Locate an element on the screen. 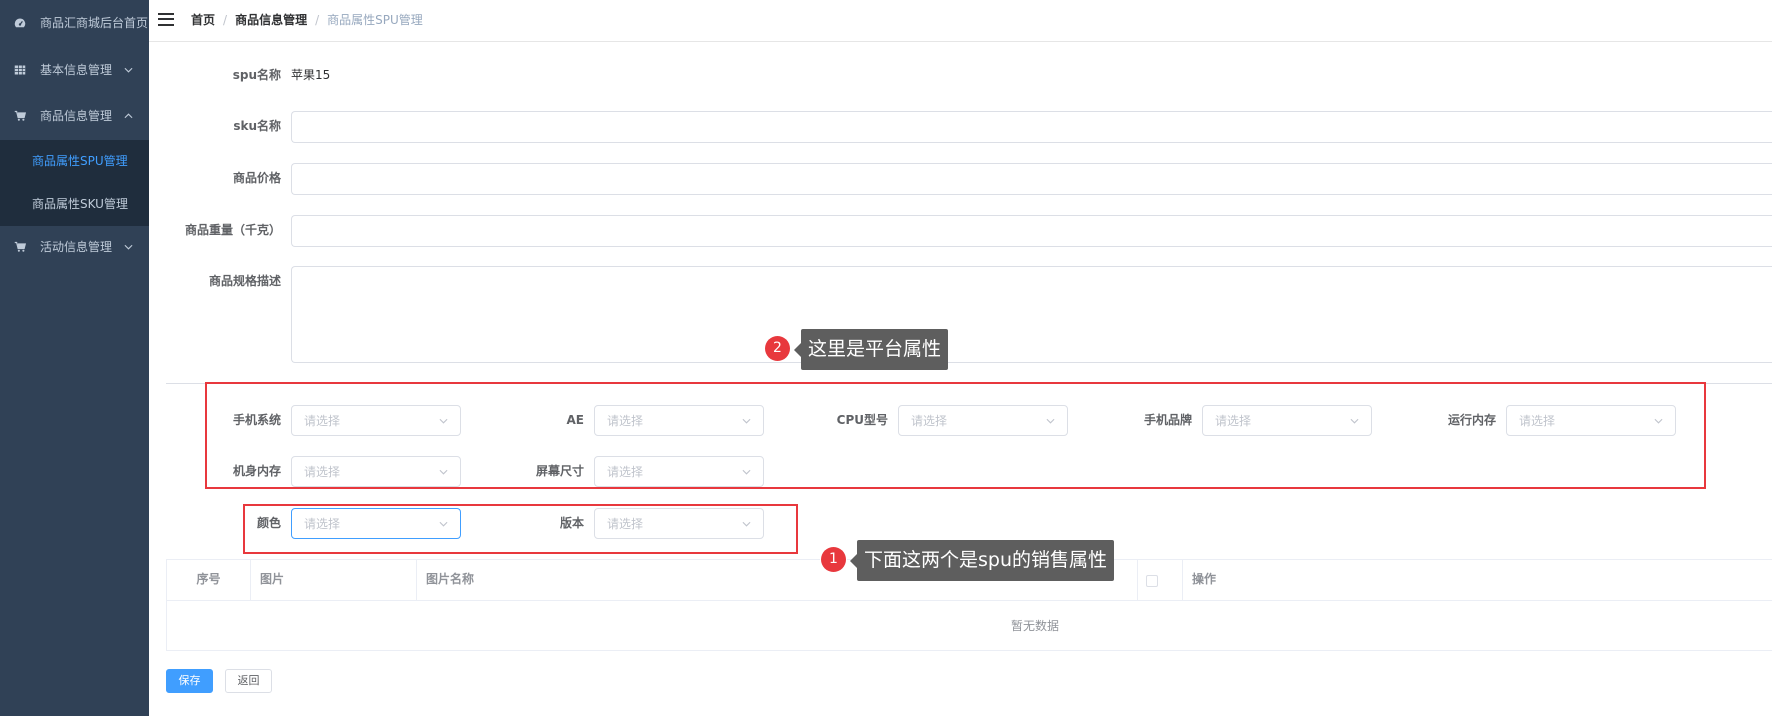  sku-name-label: sku名称 is located at coordinates (257, 126).